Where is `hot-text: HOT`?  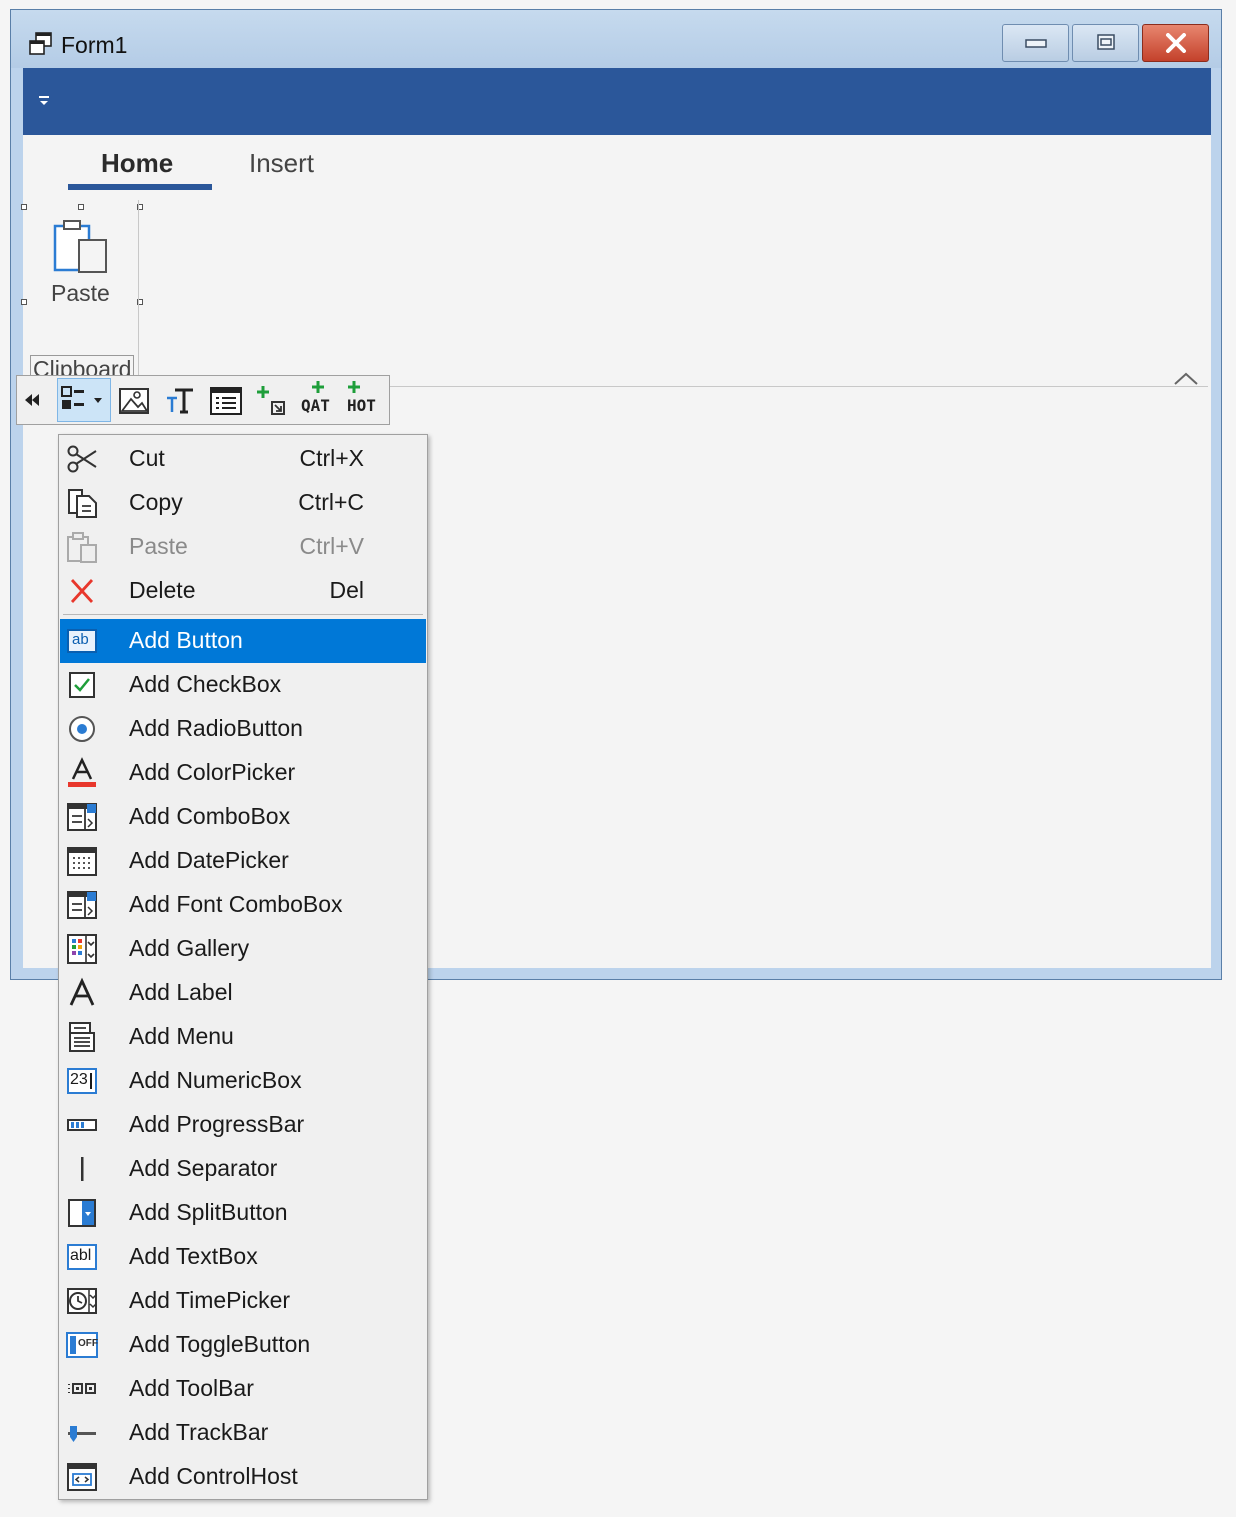 hot-text: HOT is located at coordinates (361, 405).